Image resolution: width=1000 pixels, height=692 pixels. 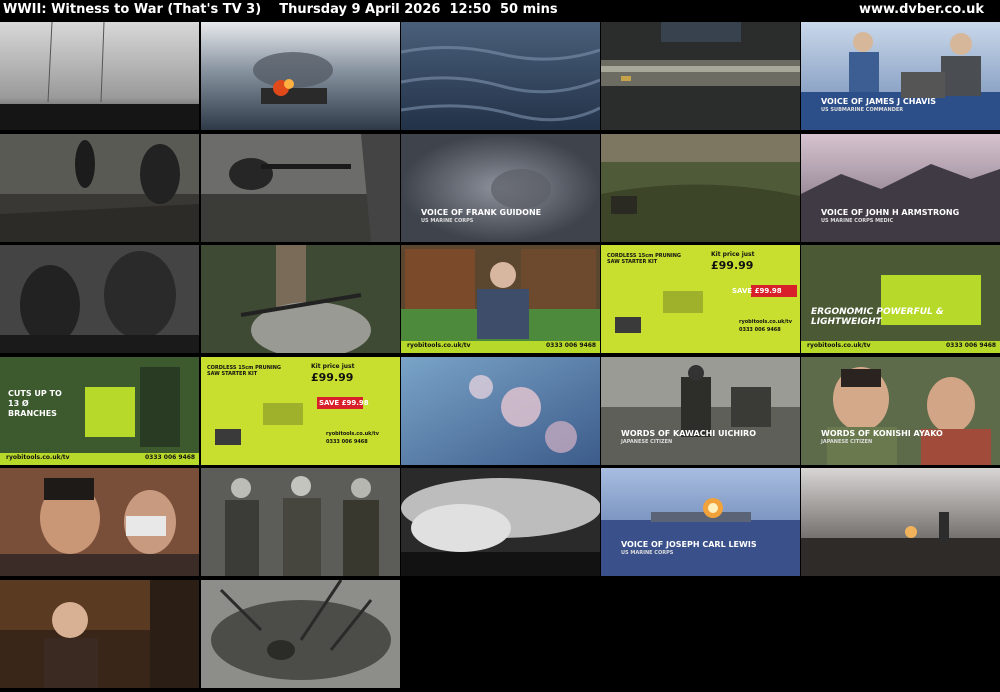 I want to click on ad-slogan: CUTS UP TO 13 Ø BRANCHES, so click(x=35, y=403).